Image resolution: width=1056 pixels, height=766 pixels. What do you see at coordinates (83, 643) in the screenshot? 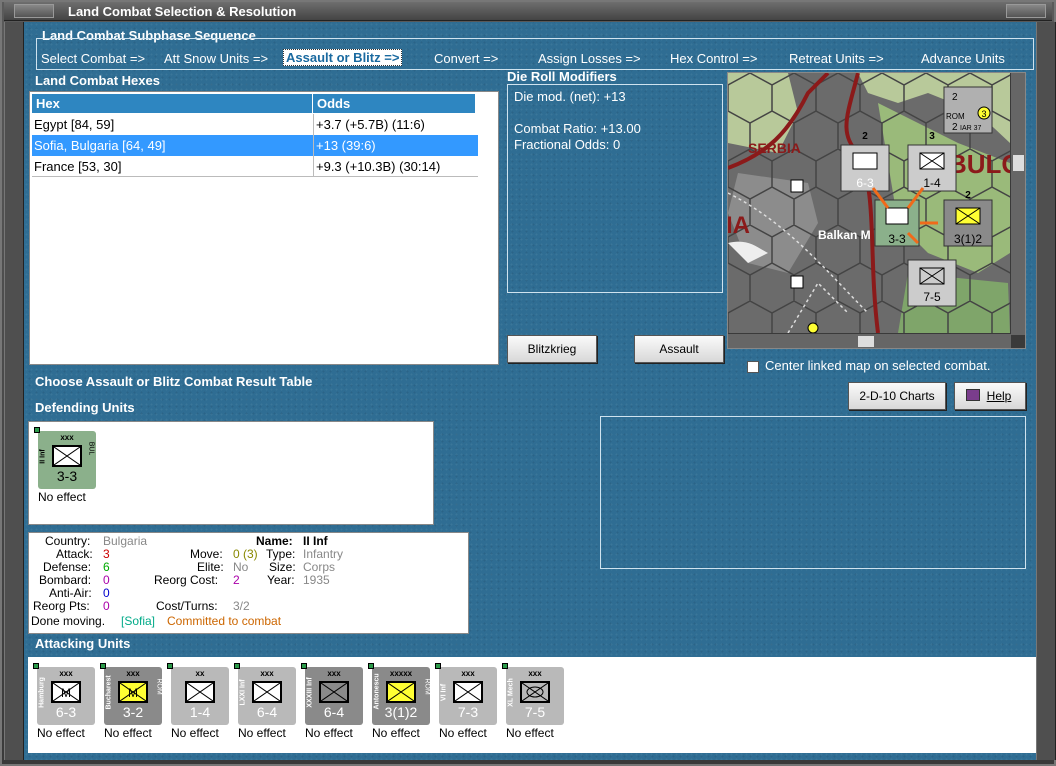
I see `attacking-units-title: Attacking Units` at bounding box center [83, 643].